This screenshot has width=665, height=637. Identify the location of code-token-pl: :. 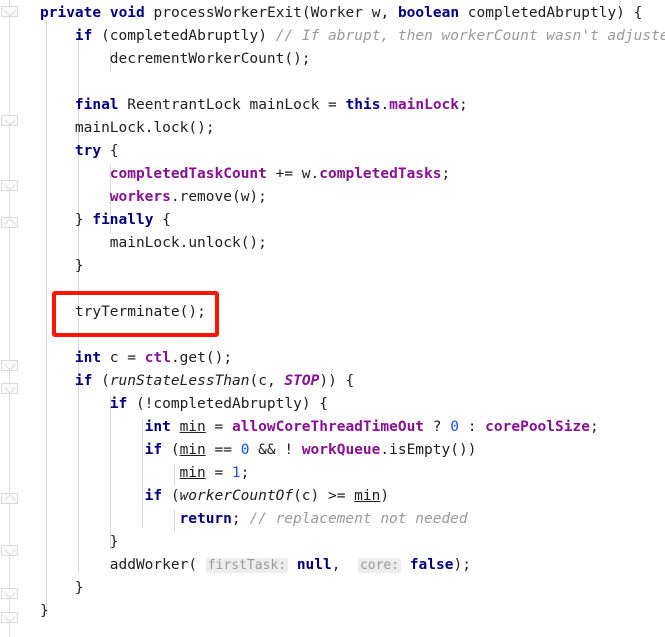
(472, 427).